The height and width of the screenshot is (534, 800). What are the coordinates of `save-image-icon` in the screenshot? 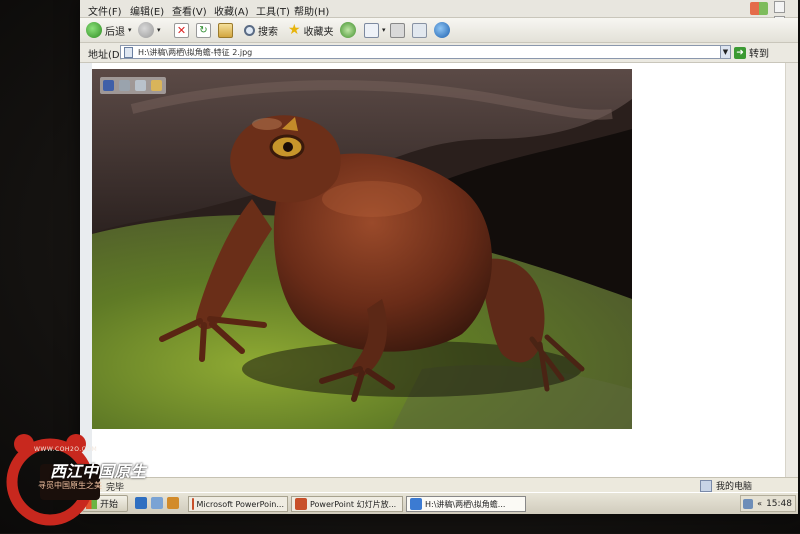 It's located at (108, 85).